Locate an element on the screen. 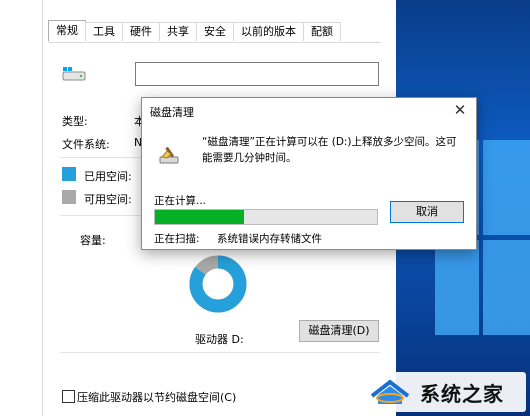 The width and height of the screenshot is (530, 416). properties-tabs: 常规 工具 硬件 共享 安全 以前的版本 配额 is located at coordinates (194, 31).